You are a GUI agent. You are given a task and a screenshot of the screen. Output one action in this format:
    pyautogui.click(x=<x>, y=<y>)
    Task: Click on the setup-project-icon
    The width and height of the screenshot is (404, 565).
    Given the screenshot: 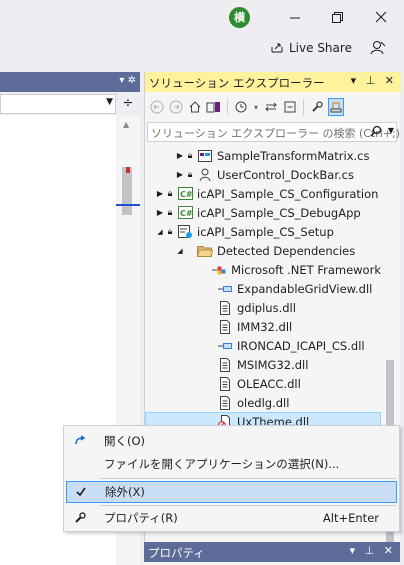 What is the action you would take?
    pyautogui.click(x=185, y=231)
    